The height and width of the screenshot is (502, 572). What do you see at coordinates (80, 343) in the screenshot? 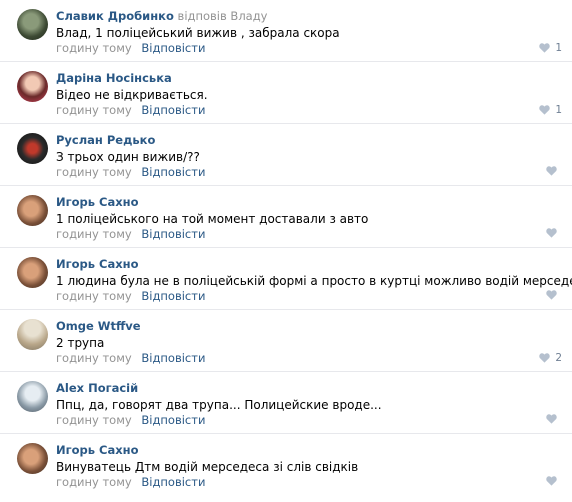
I see `comment-text: 2 трупа` at bounding box center [80, 343].